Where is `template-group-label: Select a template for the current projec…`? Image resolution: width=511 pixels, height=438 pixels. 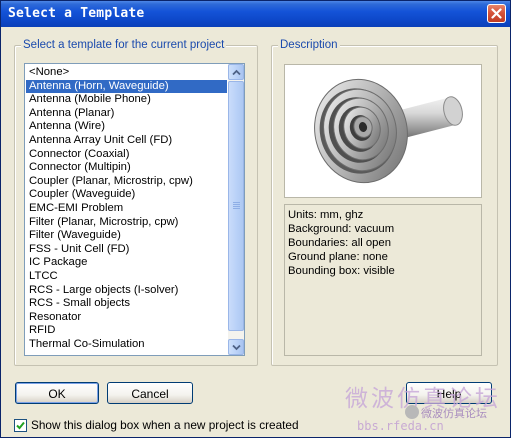
template-group-label: Select a template for the current projec… is located at coordinates (124, 45).